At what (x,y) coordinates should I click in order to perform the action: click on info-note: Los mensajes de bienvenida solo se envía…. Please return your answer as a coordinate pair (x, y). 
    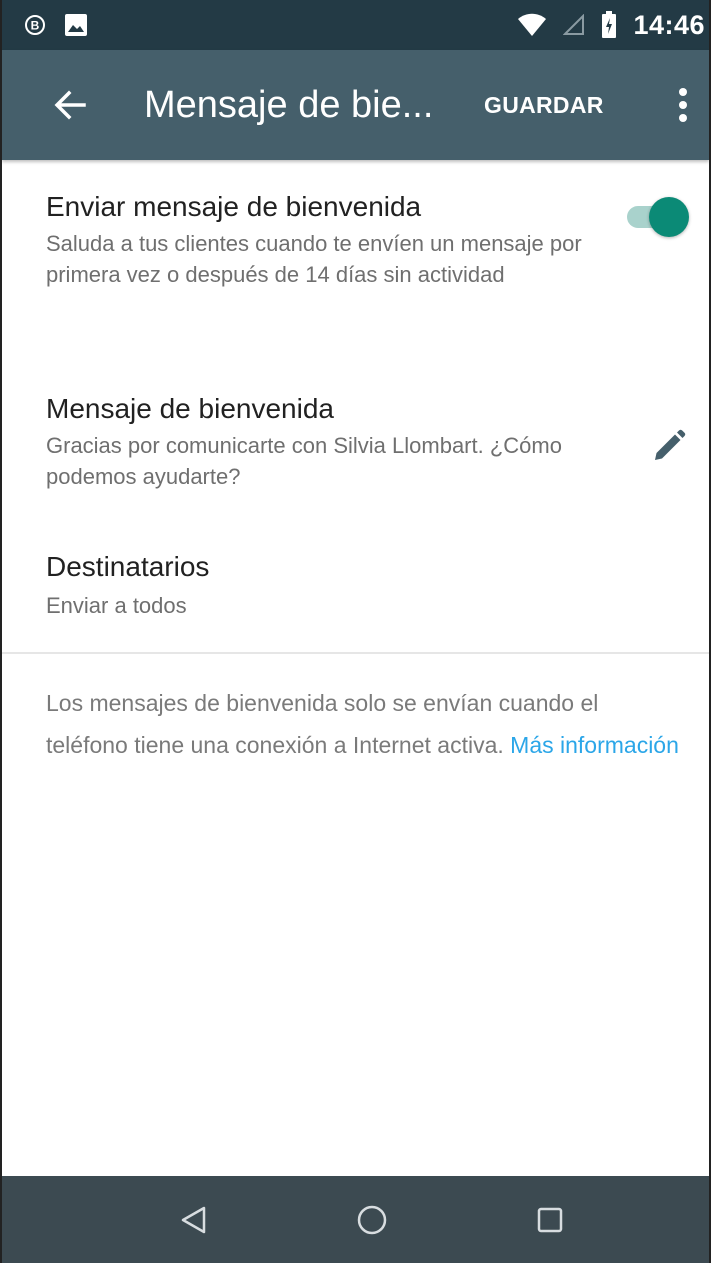
    Looking at the image, I should click on (355, 710).